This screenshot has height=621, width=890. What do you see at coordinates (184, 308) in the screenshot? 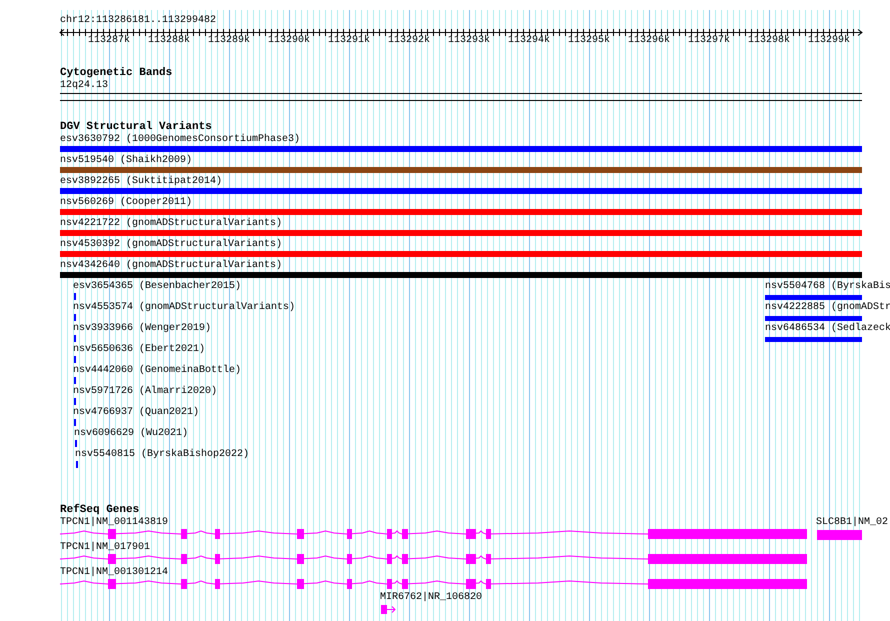
I see `variant-label: nsv4553574 (gnomADStructuralVariants)` at bounding box center [184, 308].